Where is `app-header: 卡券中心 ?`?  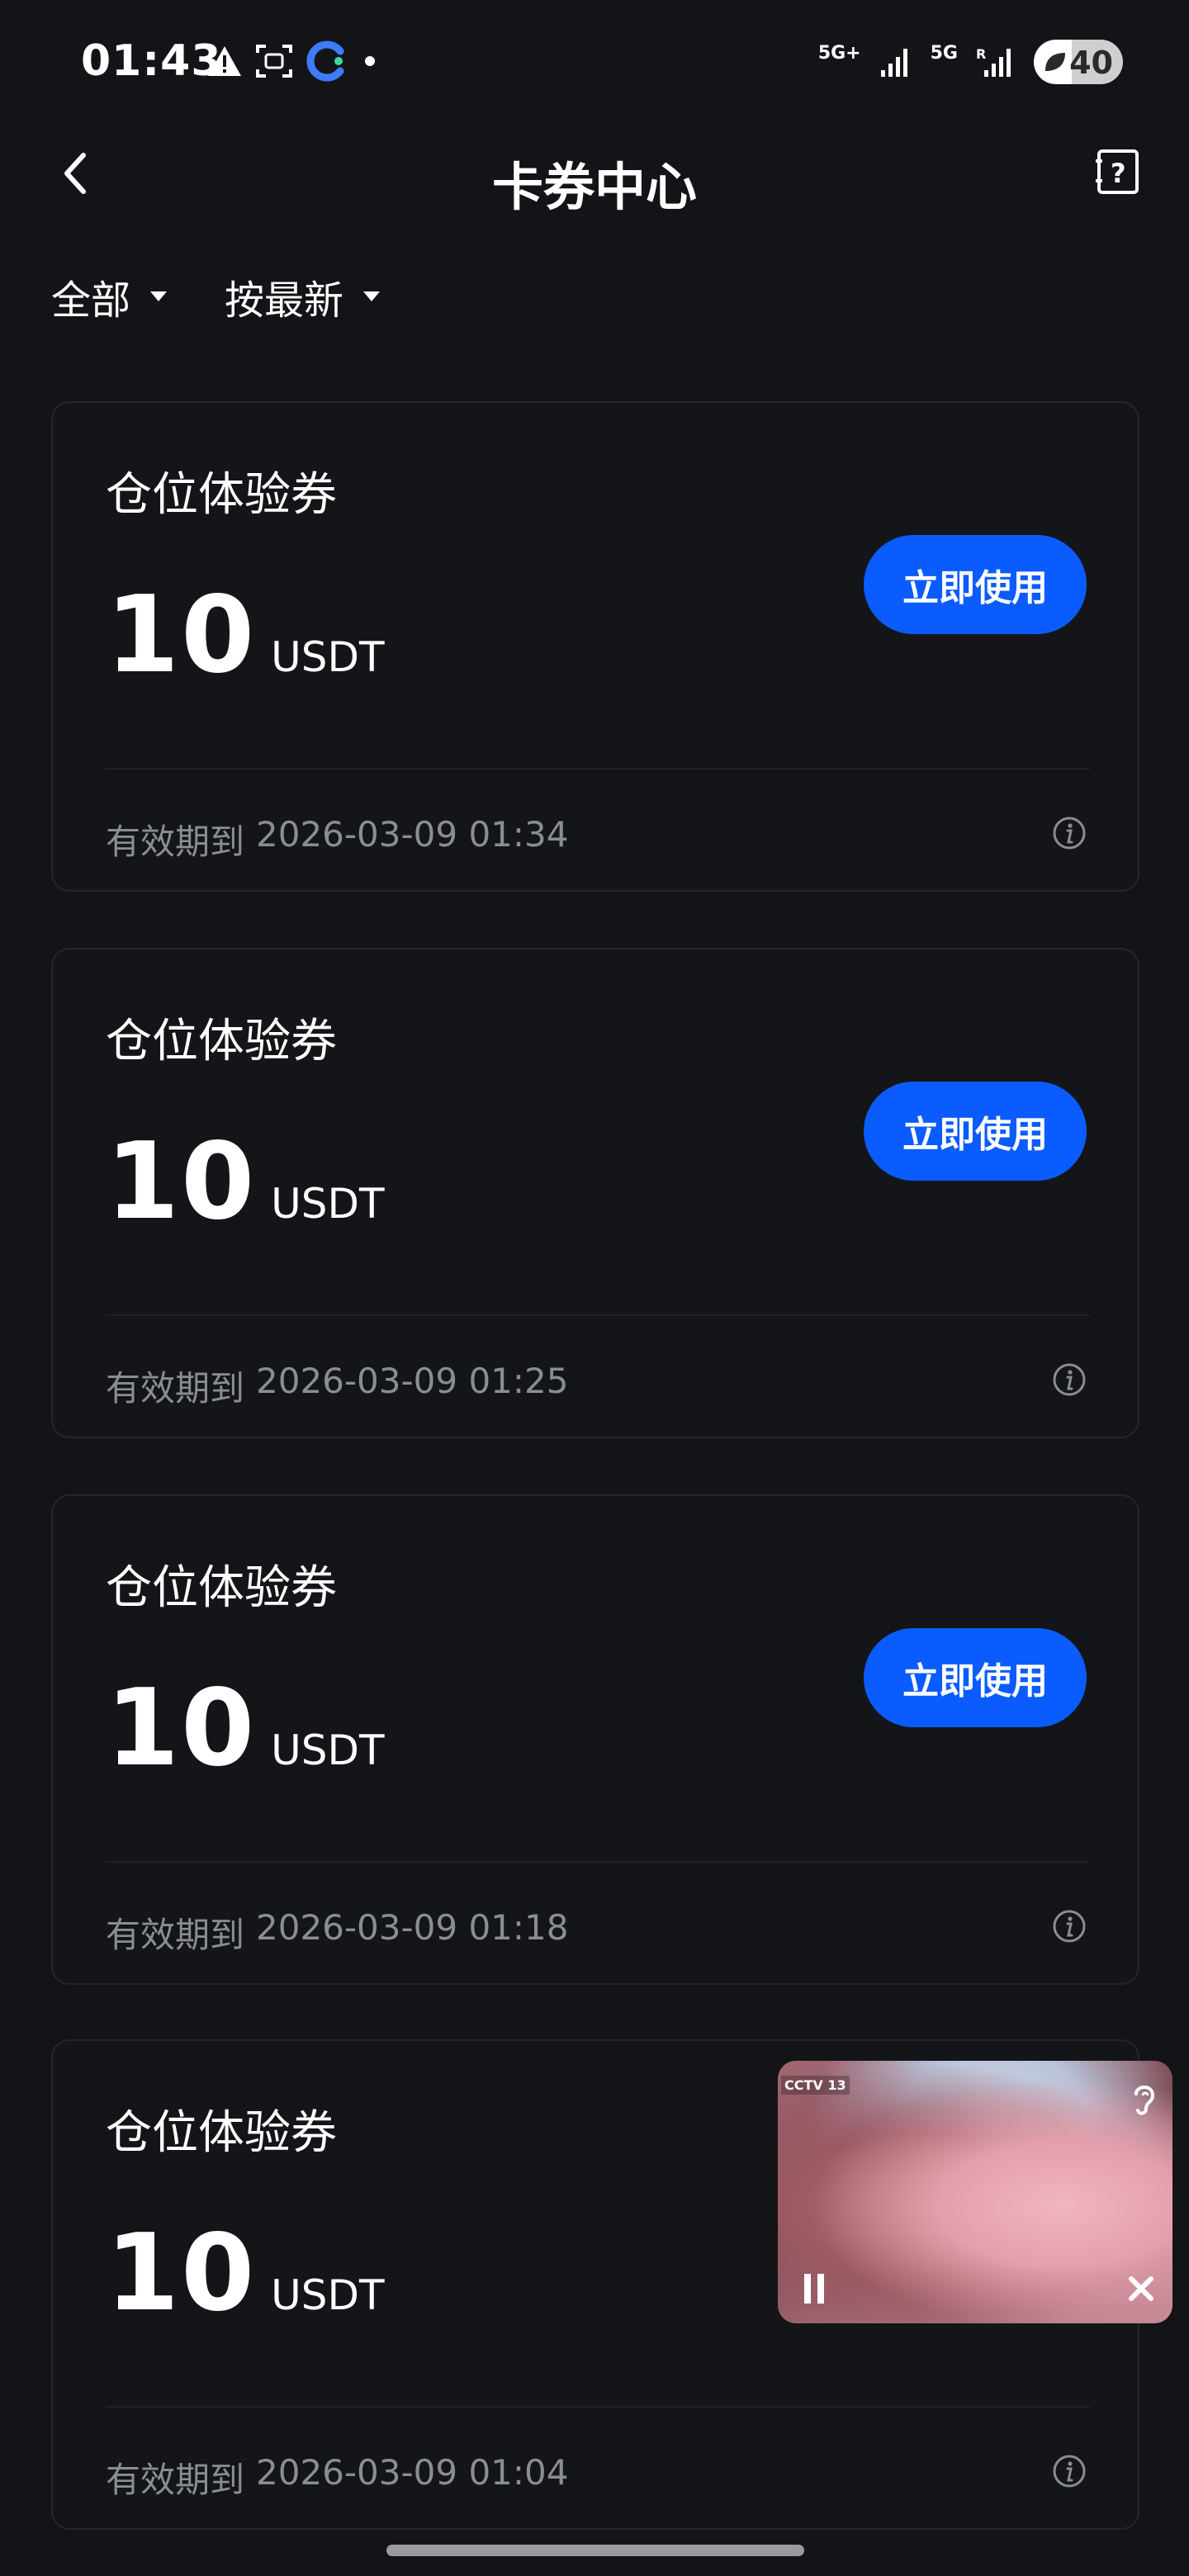
app-header: 卡券中心 ? is located at coordinates (594, 177).